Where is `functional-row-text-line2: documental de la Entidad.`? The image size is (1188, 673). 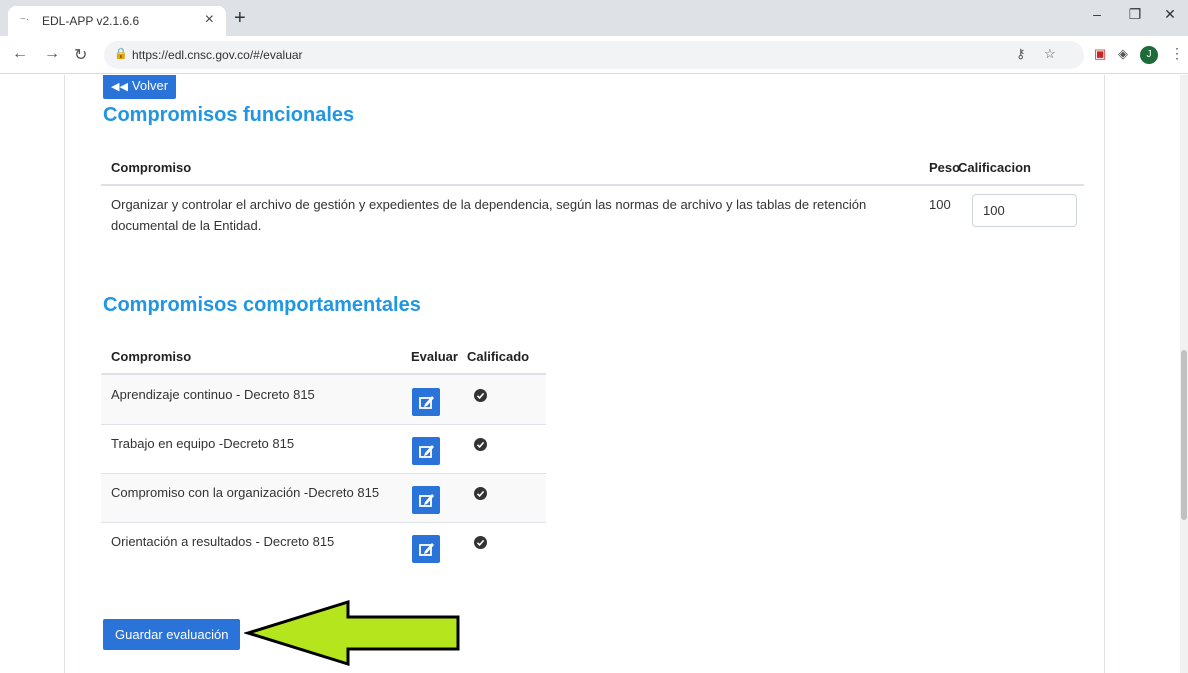
functional-row-text-line2: documental de la Entidad. is located at coordinates (186, 225).